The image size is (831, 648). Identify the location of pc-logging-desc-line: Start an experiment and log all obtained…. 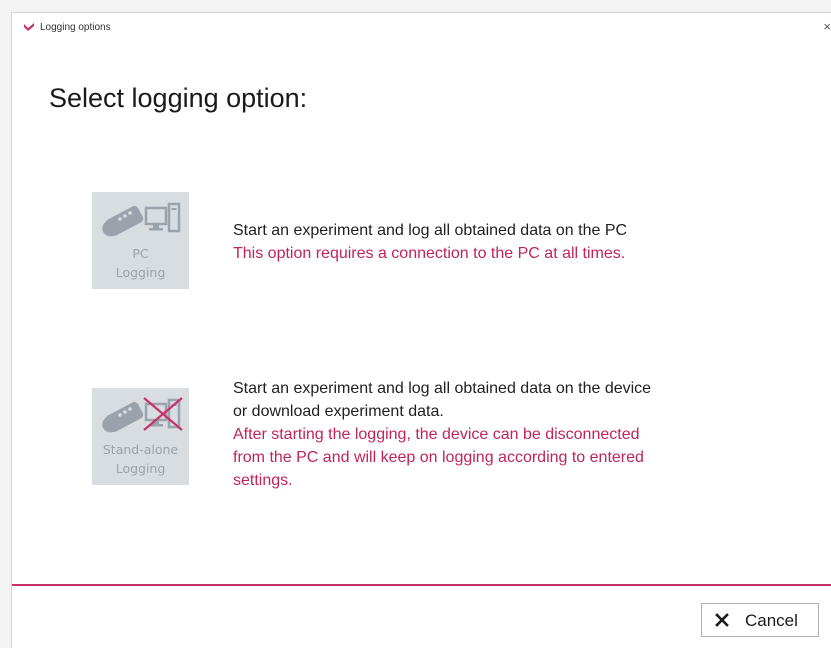
(430, 230).